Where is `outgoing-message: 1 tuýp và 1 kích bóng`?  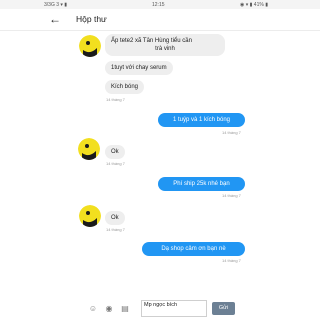 outgoing-message: 1 tuýp và 1 kích bóng is located at coordinates (201, 120).